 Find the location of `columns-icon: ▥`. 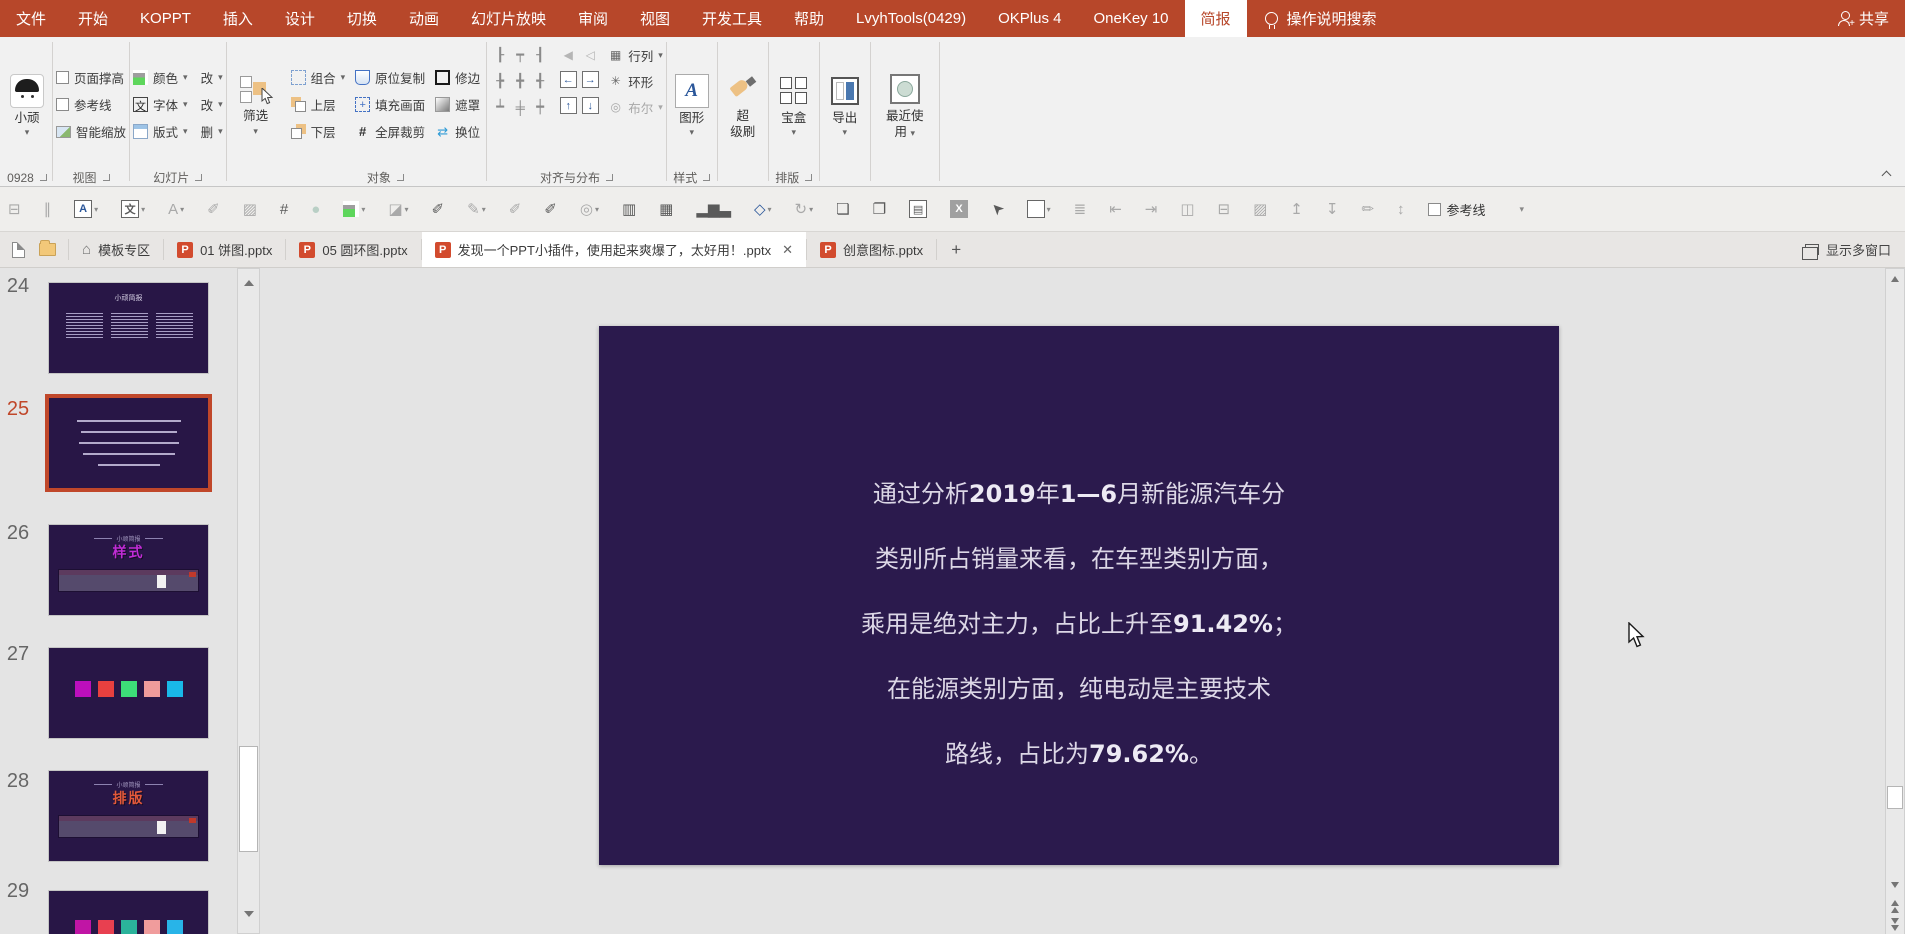

columns-icon: ▥ is located at coordinates (629, 209).